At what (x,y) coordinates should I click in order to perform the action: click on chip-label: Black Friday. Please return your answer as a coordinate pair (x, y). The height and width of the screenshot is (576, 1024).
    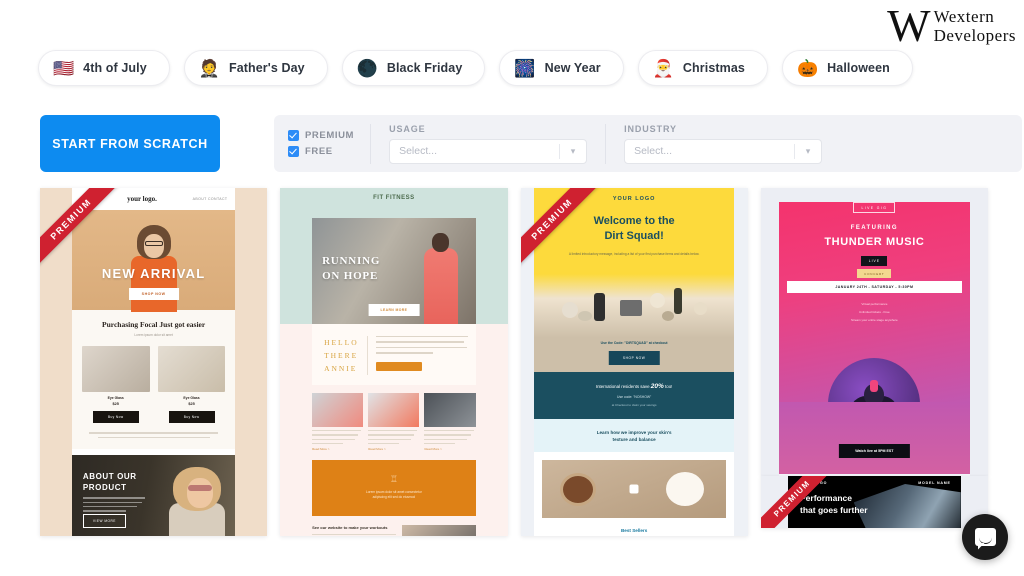
    Looking at the image, I should click on (424, 68).